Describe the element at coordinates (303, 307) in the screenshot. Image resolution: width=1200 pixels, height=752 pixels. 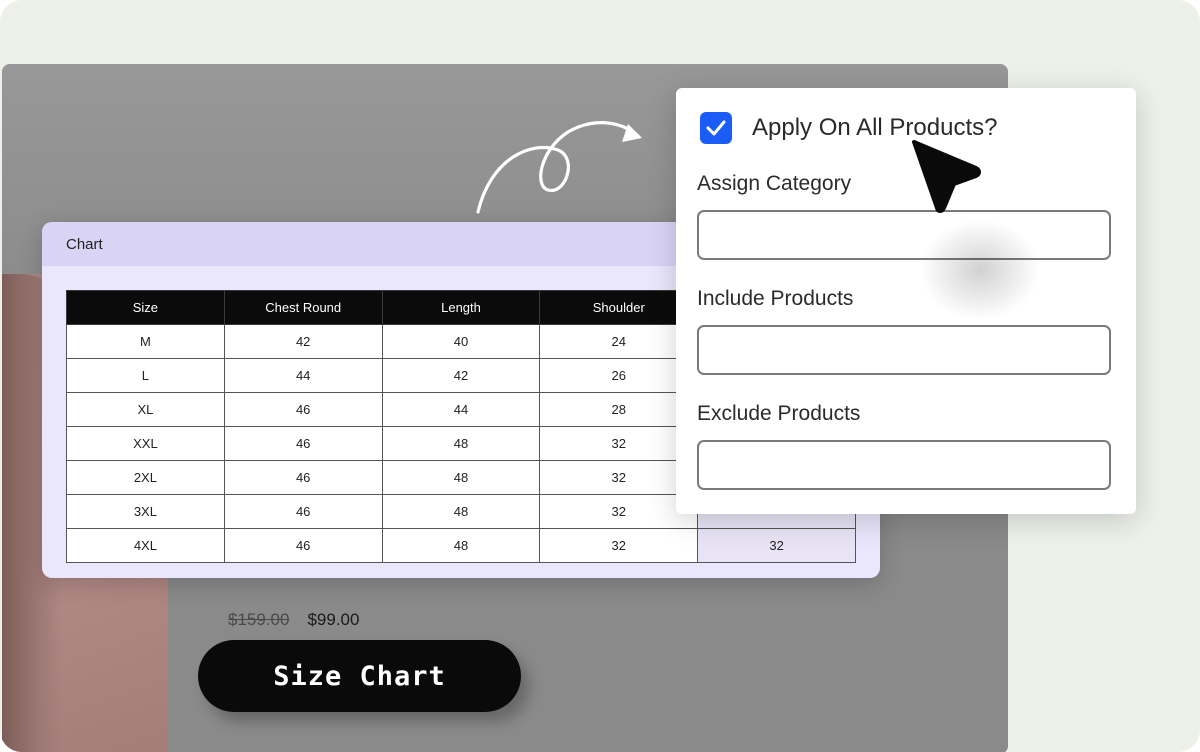
I see `column-header: Chest Round` at that location.